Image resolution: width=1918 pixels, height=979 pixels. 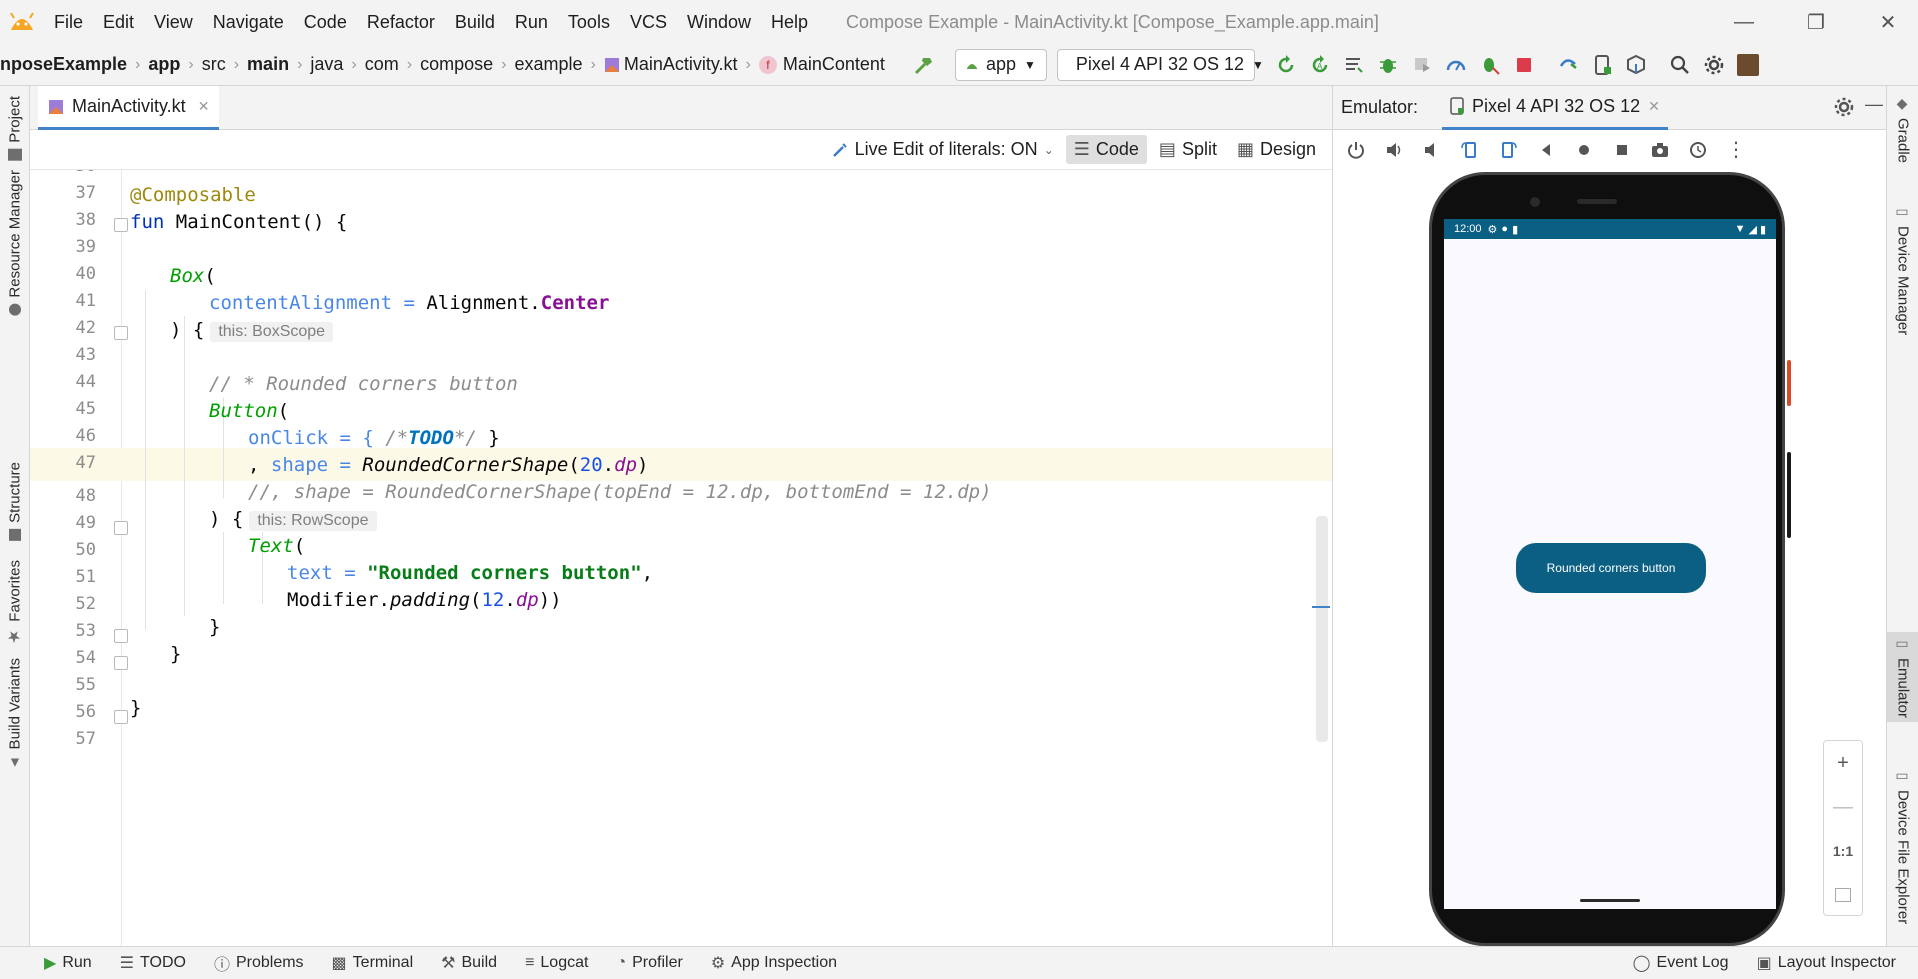 I want to click on zoom-in-icon: +, so click(x=1843, y=763).